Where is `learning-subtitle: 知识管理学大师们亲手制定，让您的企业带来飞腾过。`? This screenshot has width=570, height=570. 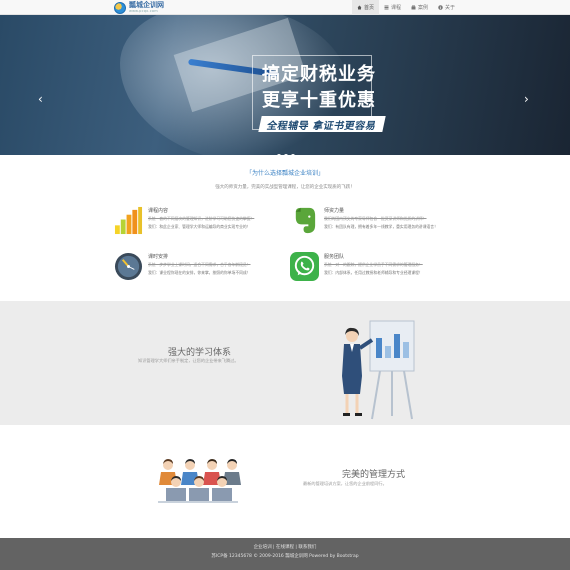
learning-subtitle: 知识管理学大师们亲手制定，让您的企业带来飞腾过。 is located at coordinates (188, 360).